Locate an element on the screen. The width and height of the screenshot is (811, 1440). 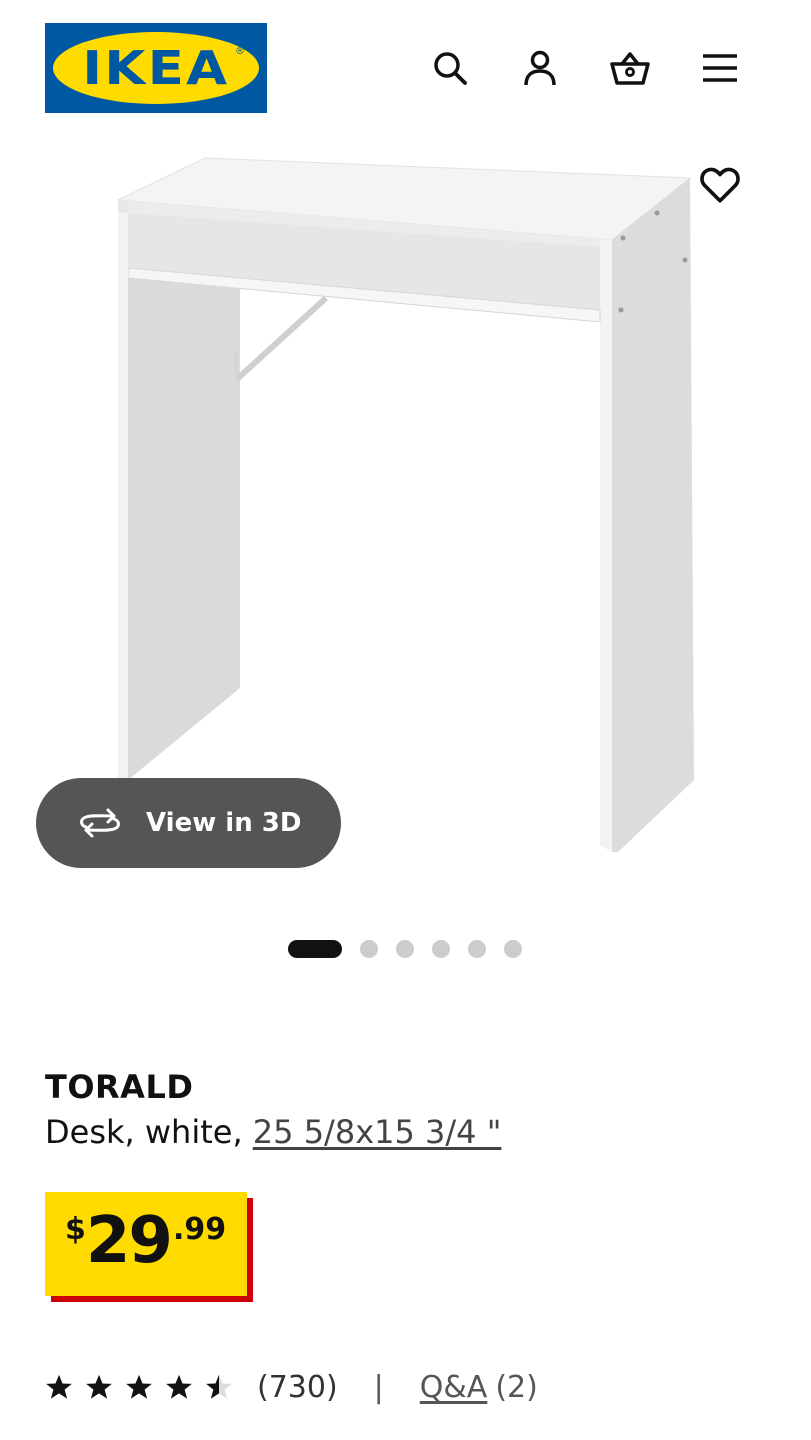
view-in-3d-button: View in 3D is located at coordinates (188, 823).